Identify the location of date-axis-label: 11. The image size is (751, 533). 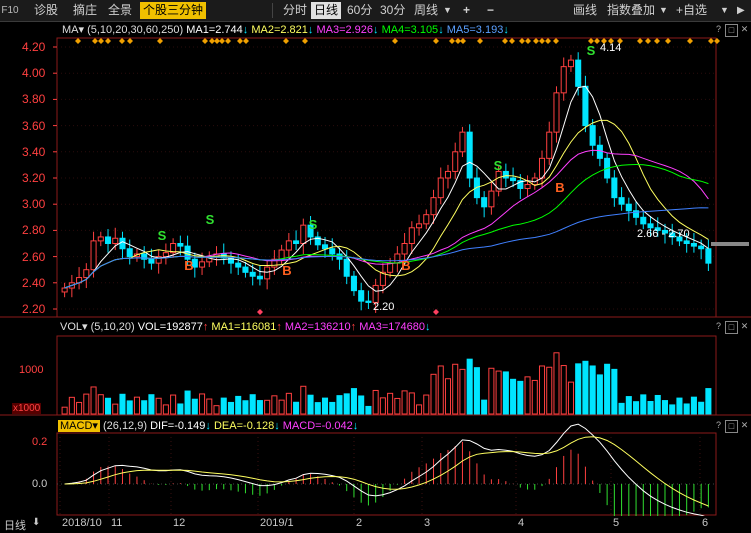
(117, 523).